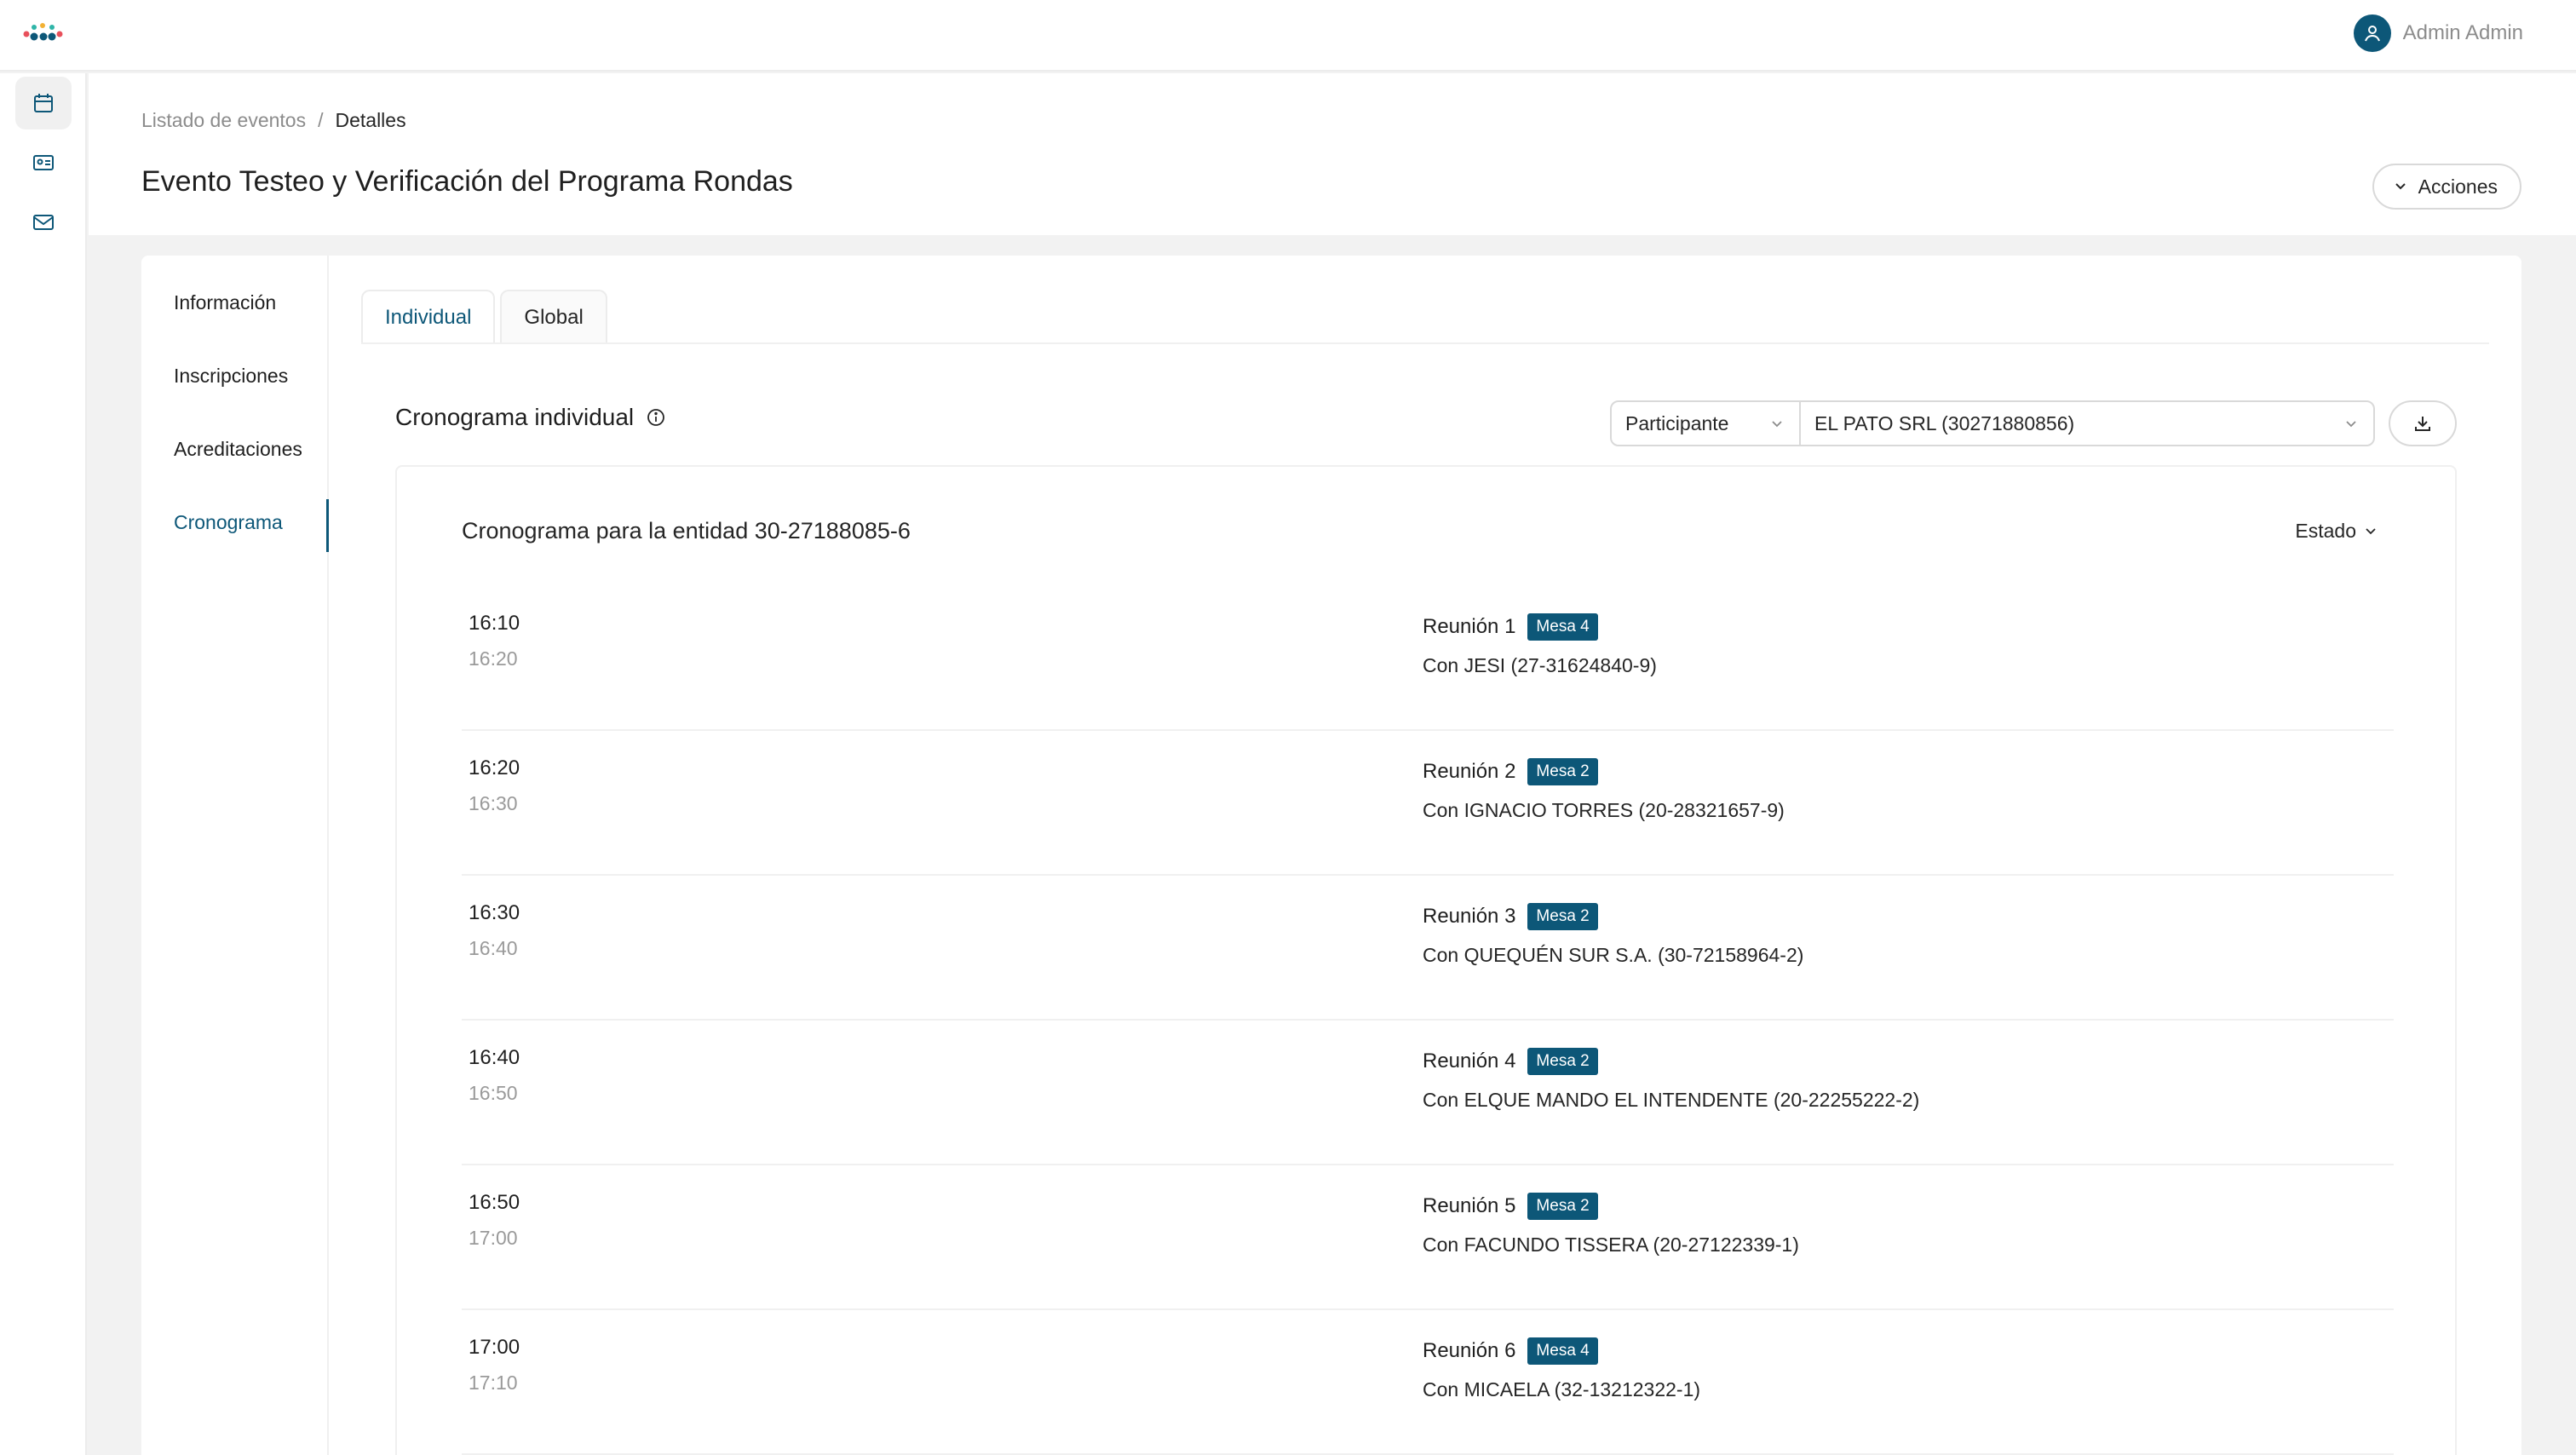 The width and height of the screenshot is (2576, 1455). What do you see at coordinates (2326, 531) in the screenshot?
I see `status-filter-label: Estado` at bounding box center [2326, 531].